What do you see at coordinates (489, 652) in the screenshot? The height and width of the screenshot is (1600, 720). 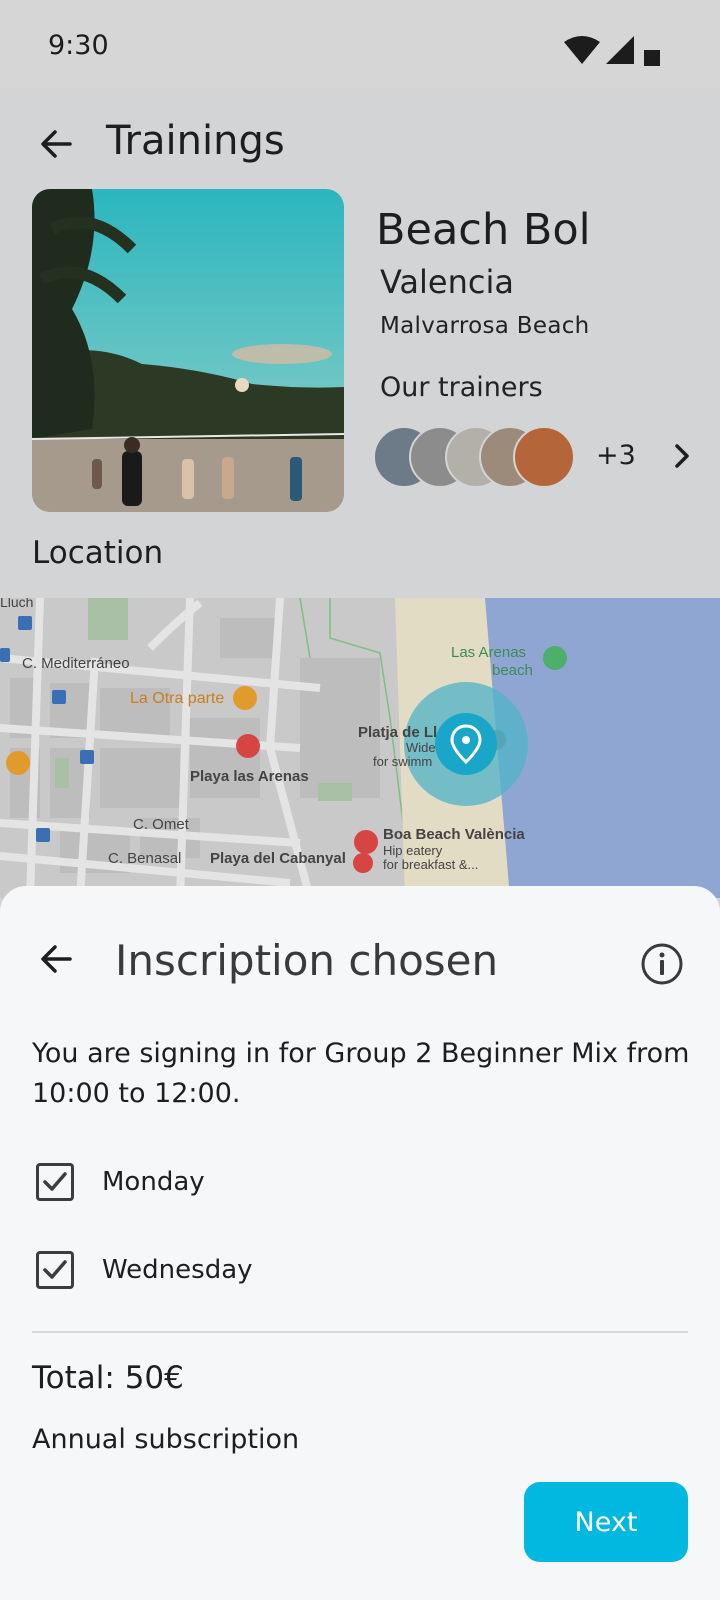 I see `map-label: Las Arenas` at bounding box center [489, 652].